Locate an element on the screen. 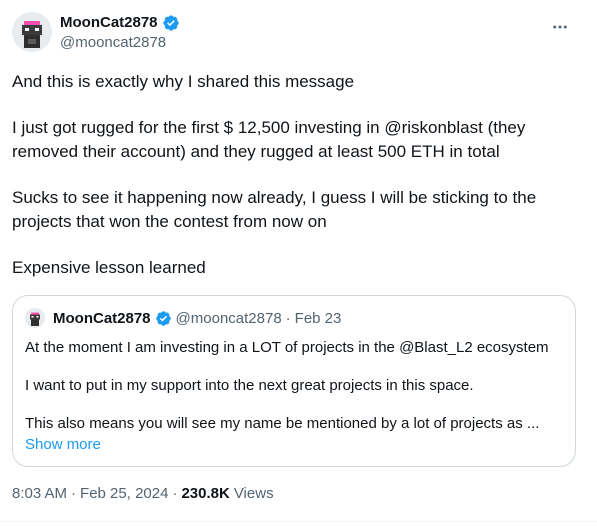 The image size is (597, 527). show-more-link: Show more is located at coordinates (63, 444).